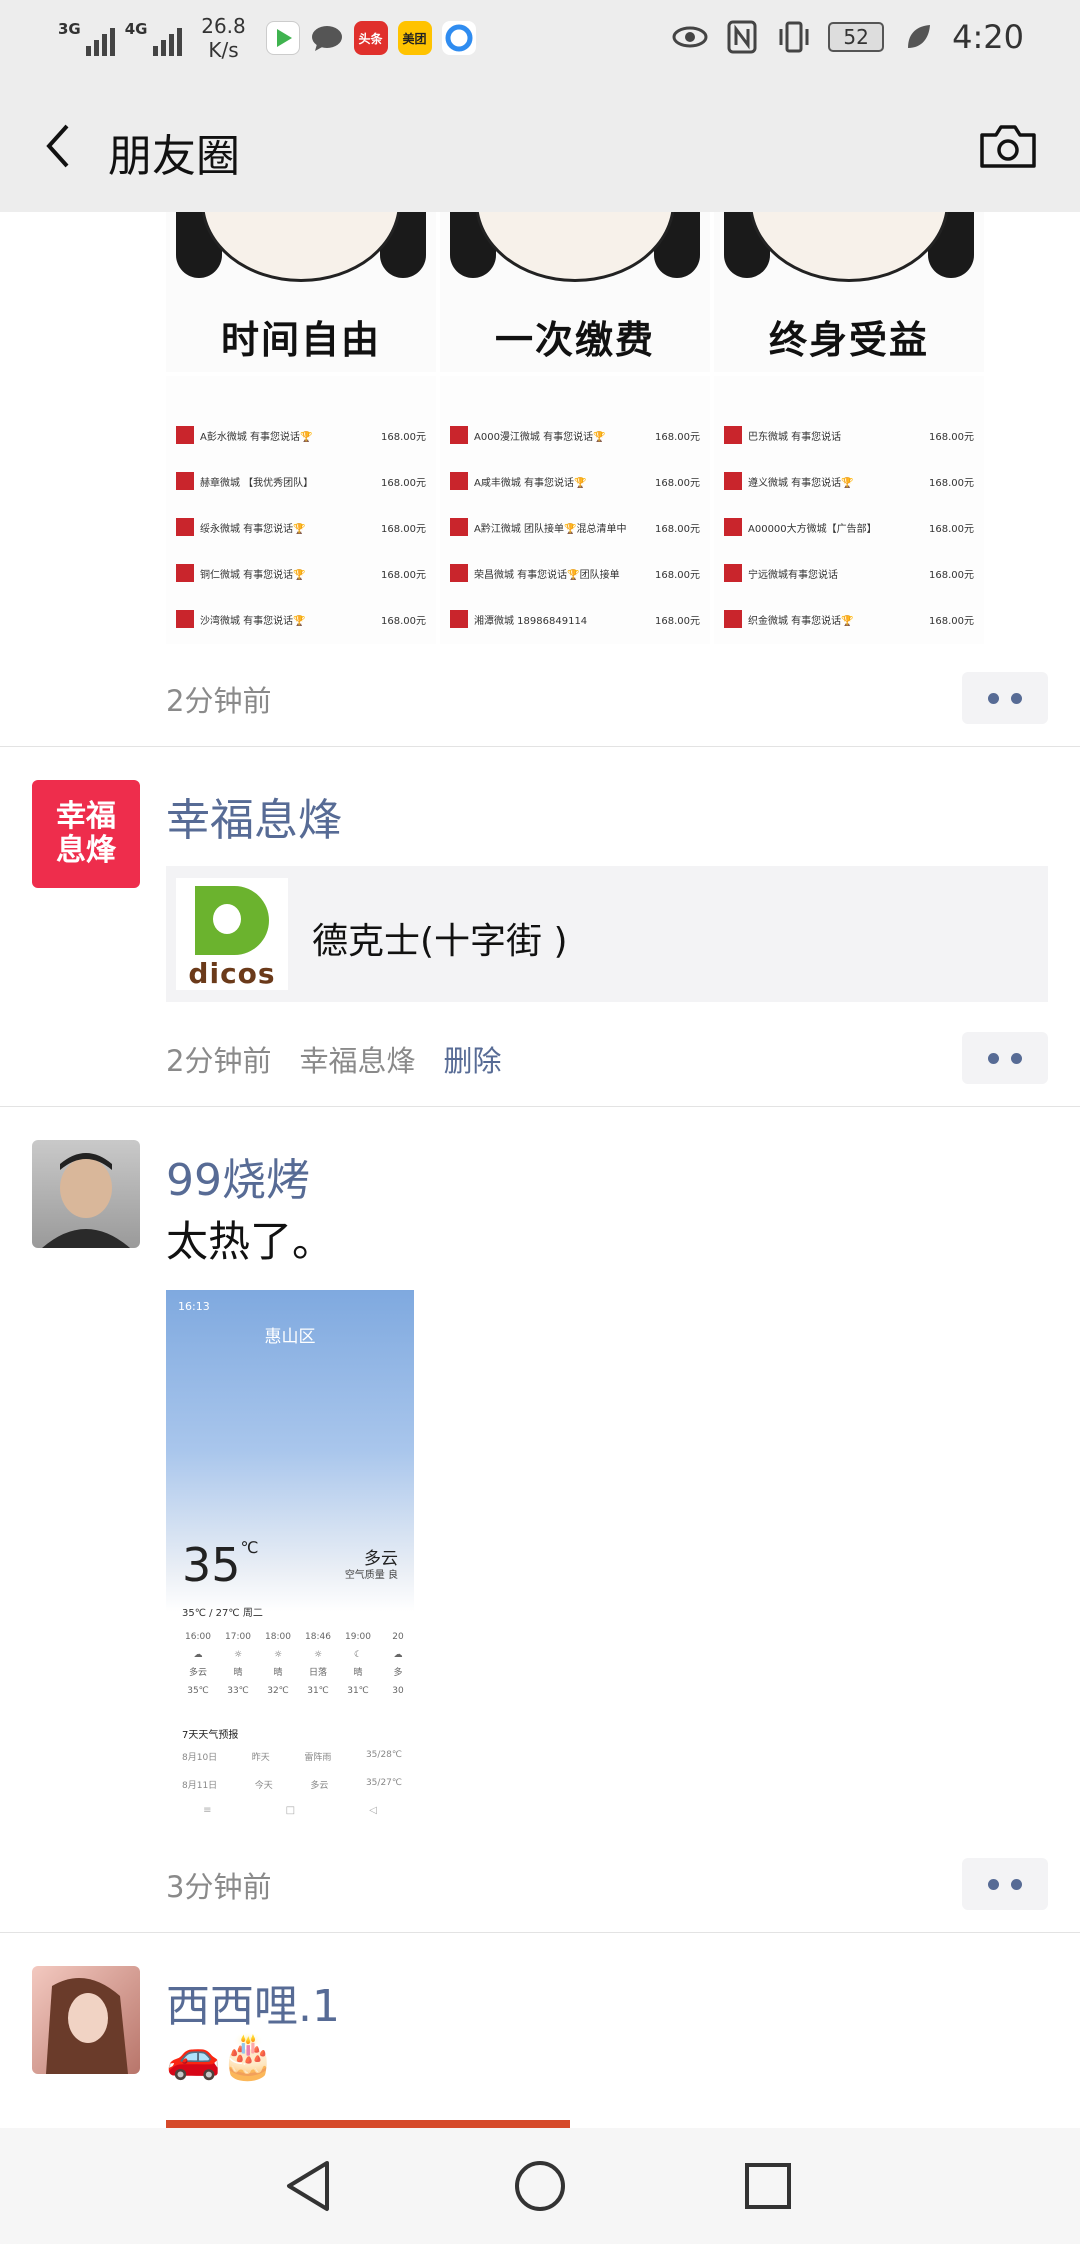  What do you see at coordinates (238, 1637) in the screenshot?
I see `hour-time: 17:00` at bounding box center [238, 1637].